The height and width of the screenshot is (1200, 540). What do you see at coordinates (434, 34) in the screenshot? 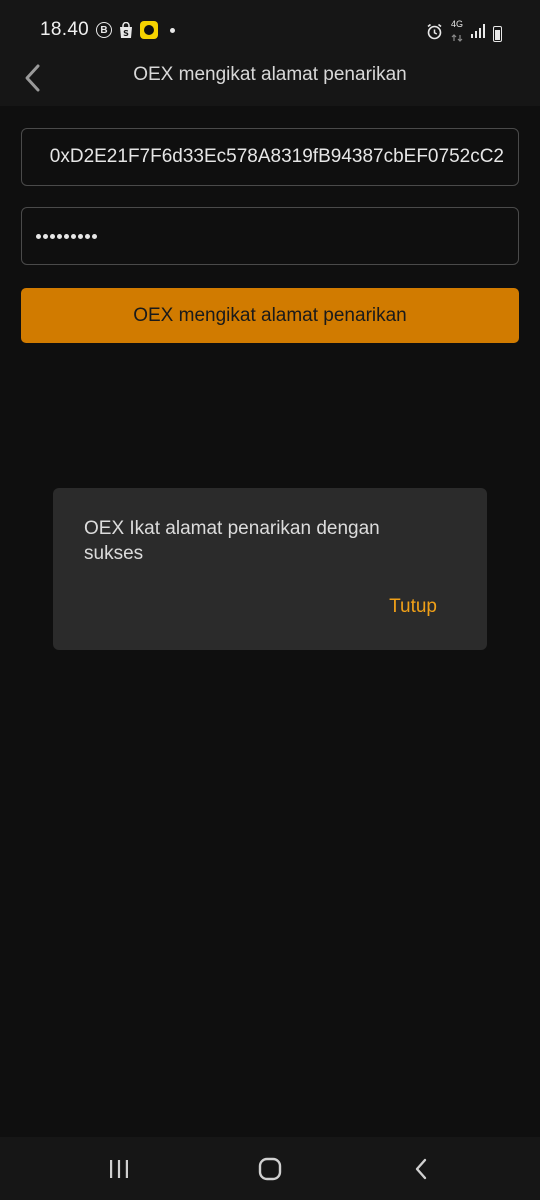
I see `alarm-icon` at bounding box center [434, 34].